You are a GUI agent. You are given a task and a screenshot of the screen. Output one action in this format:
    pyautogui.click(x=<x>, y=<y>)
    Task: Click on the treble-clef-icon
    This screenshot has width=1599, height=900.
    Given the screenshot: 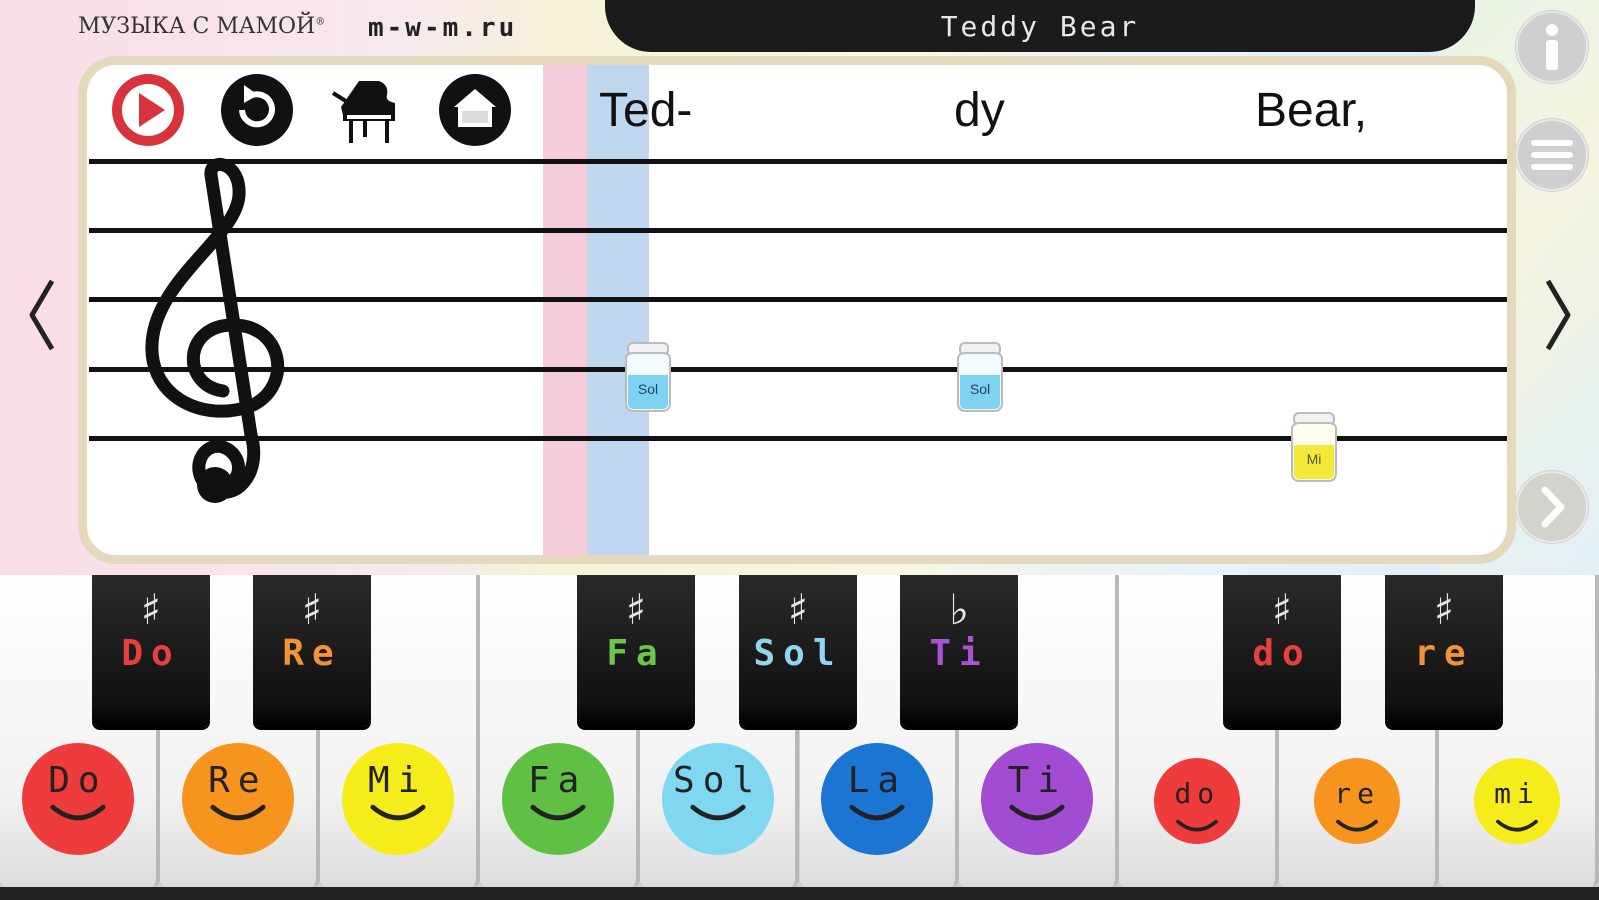 What is the action you would take?
    pyautogui.click(x=215, y=330)
    